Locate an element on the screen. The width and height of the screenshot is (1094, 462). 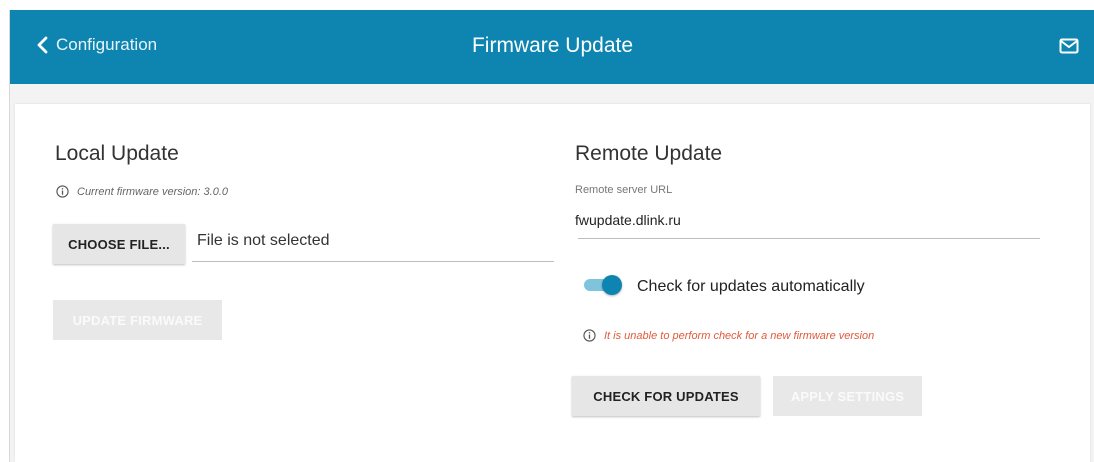
page-title: Firmware Update is located at coordinates (552, 45).